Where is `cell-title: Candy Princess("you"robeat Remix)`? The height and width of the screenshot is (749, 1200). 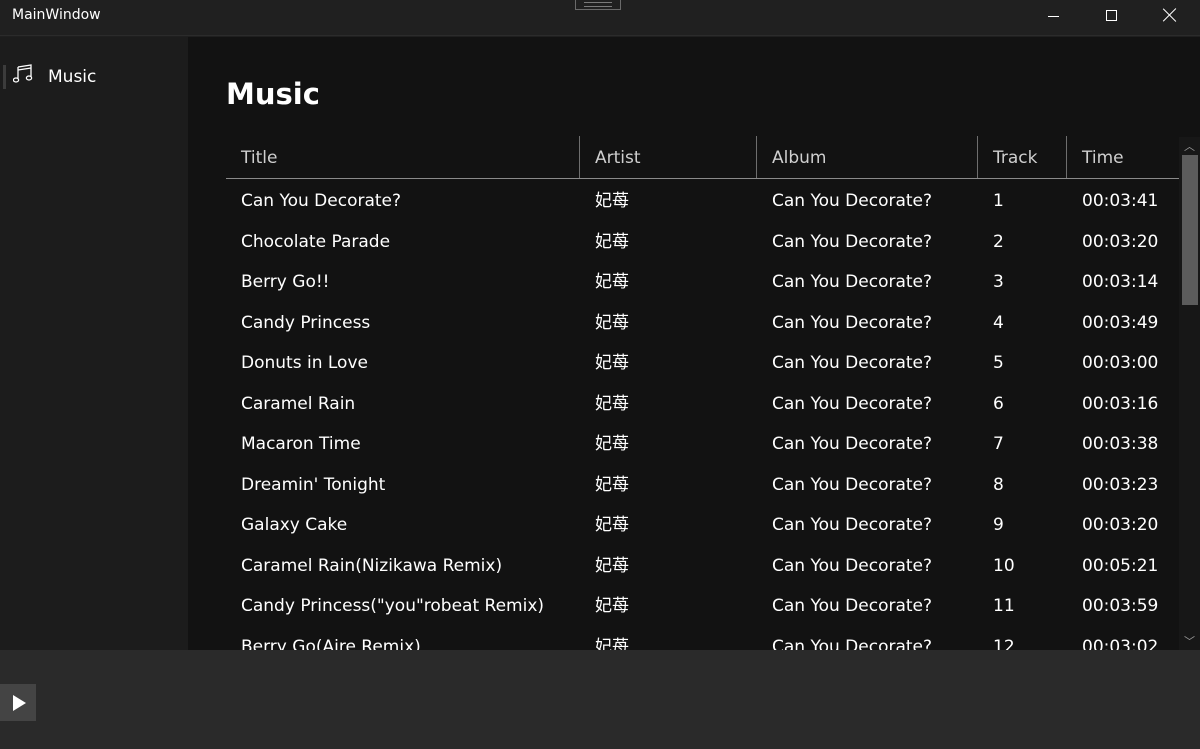 cell-title: Candy Princess("you"robeat Remix) is located at coordinates (393, 606).